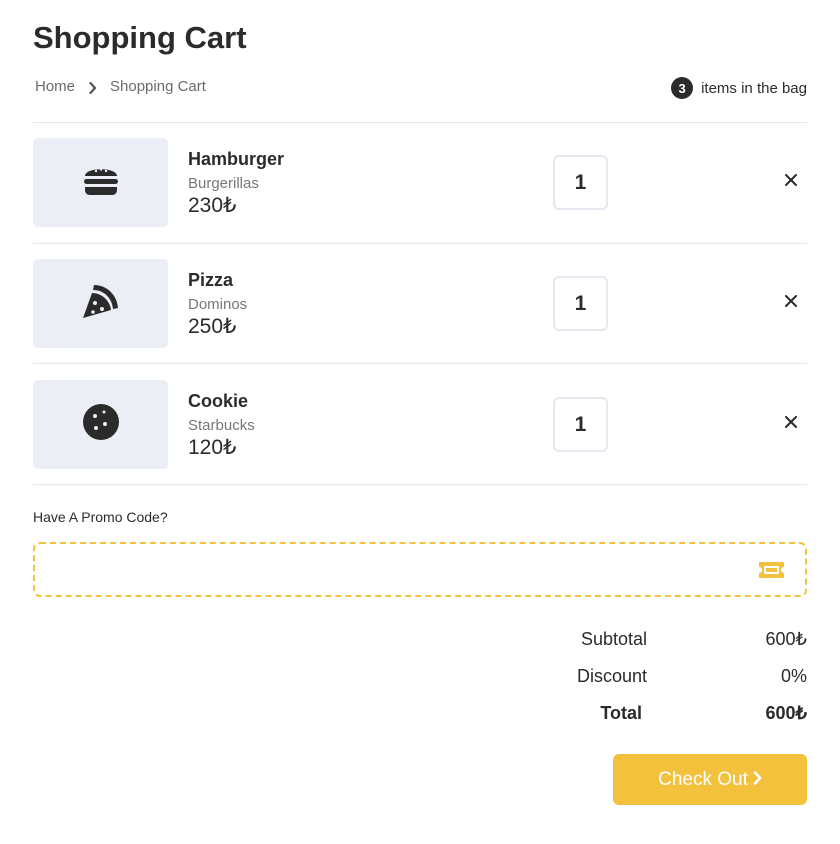 This screenshot has width=840, height=844. What do you see at coordinates (621, 713) in the screenshot?
I see `total-label: Total` at bounding box center [621, 713].